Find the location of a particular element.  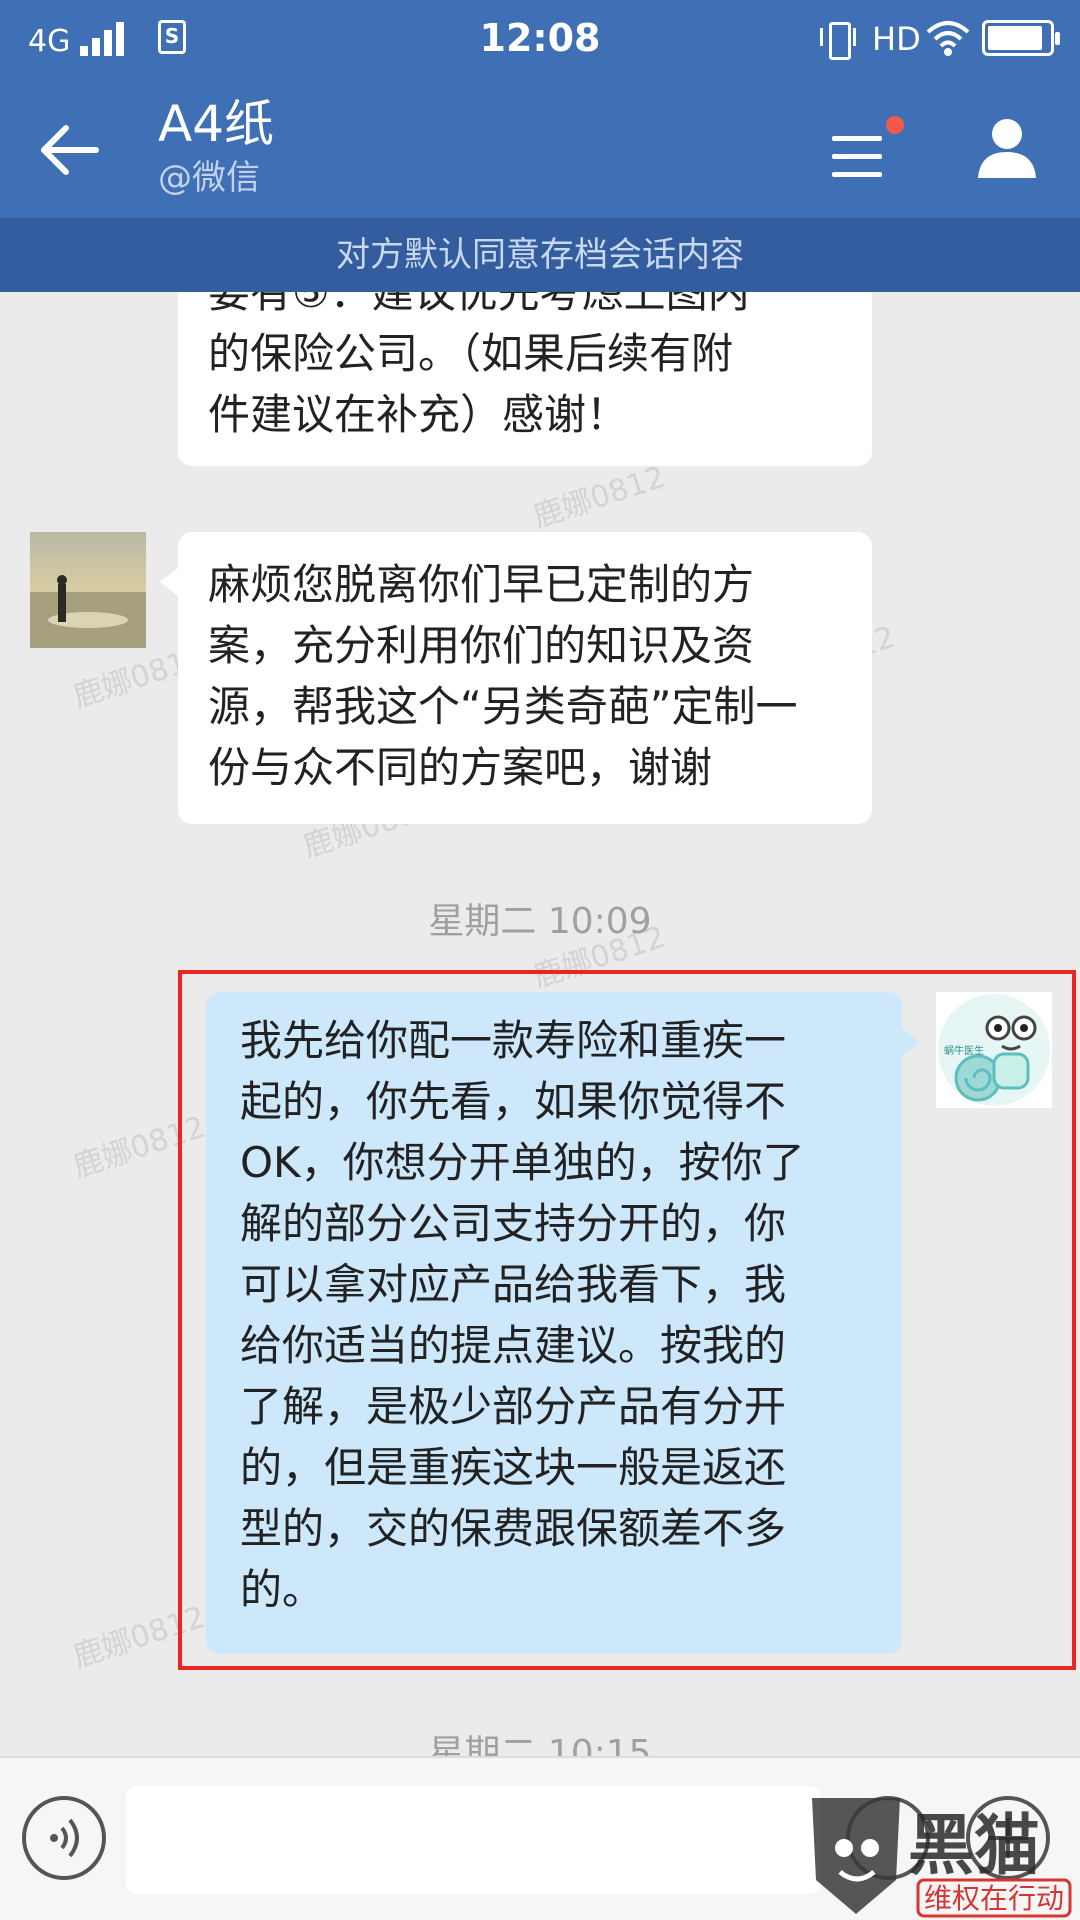

battery-icon is located at coordinates (1021, 38).